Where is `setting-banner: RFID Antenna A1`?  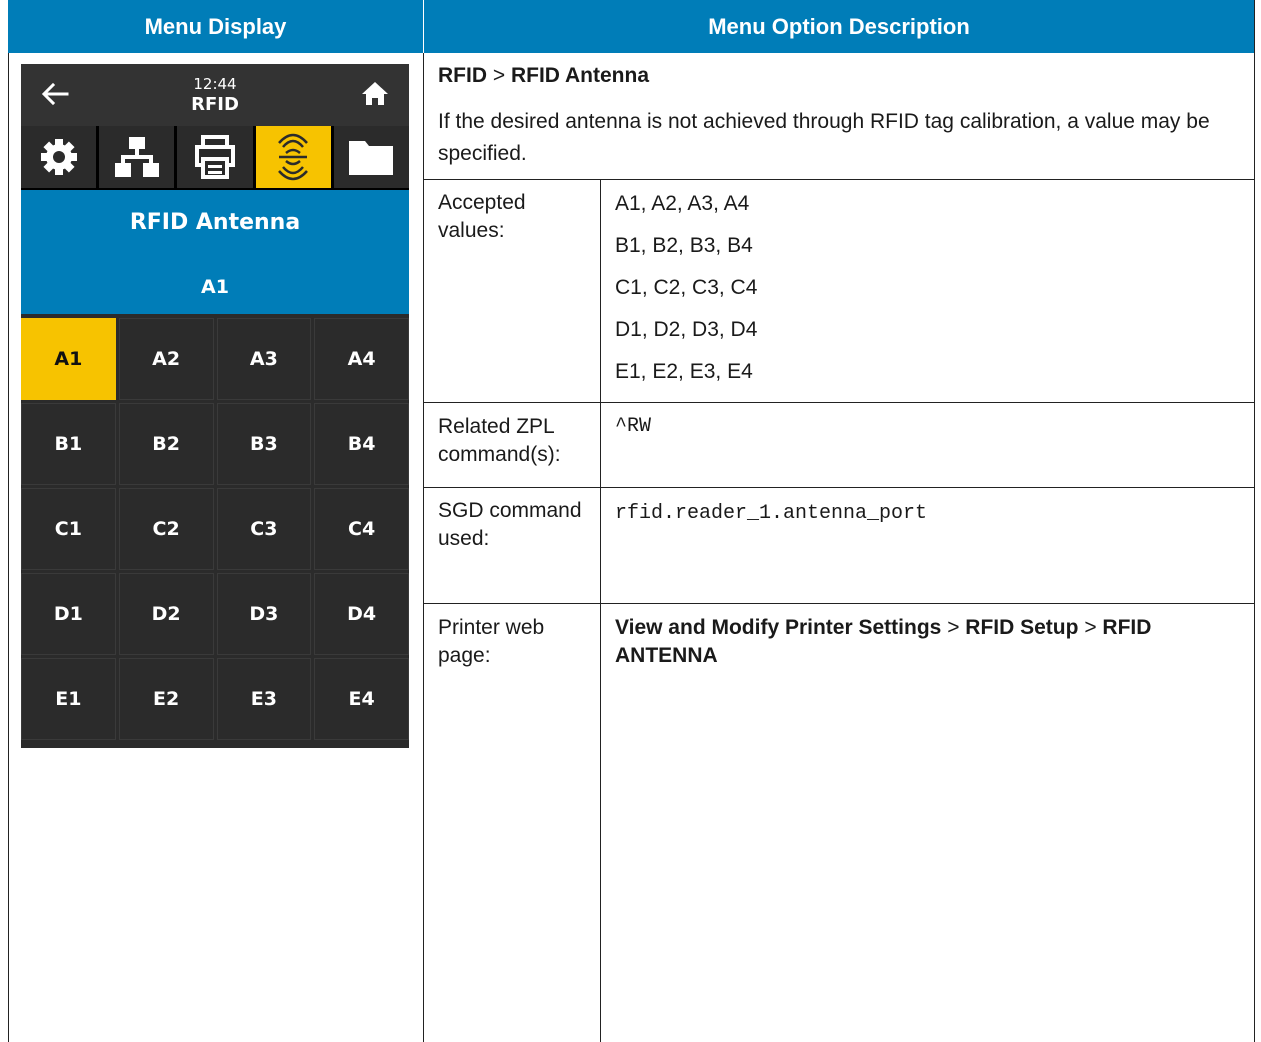 setting-banner: RFID Antenna A1 is located at coordinates (215, 252).